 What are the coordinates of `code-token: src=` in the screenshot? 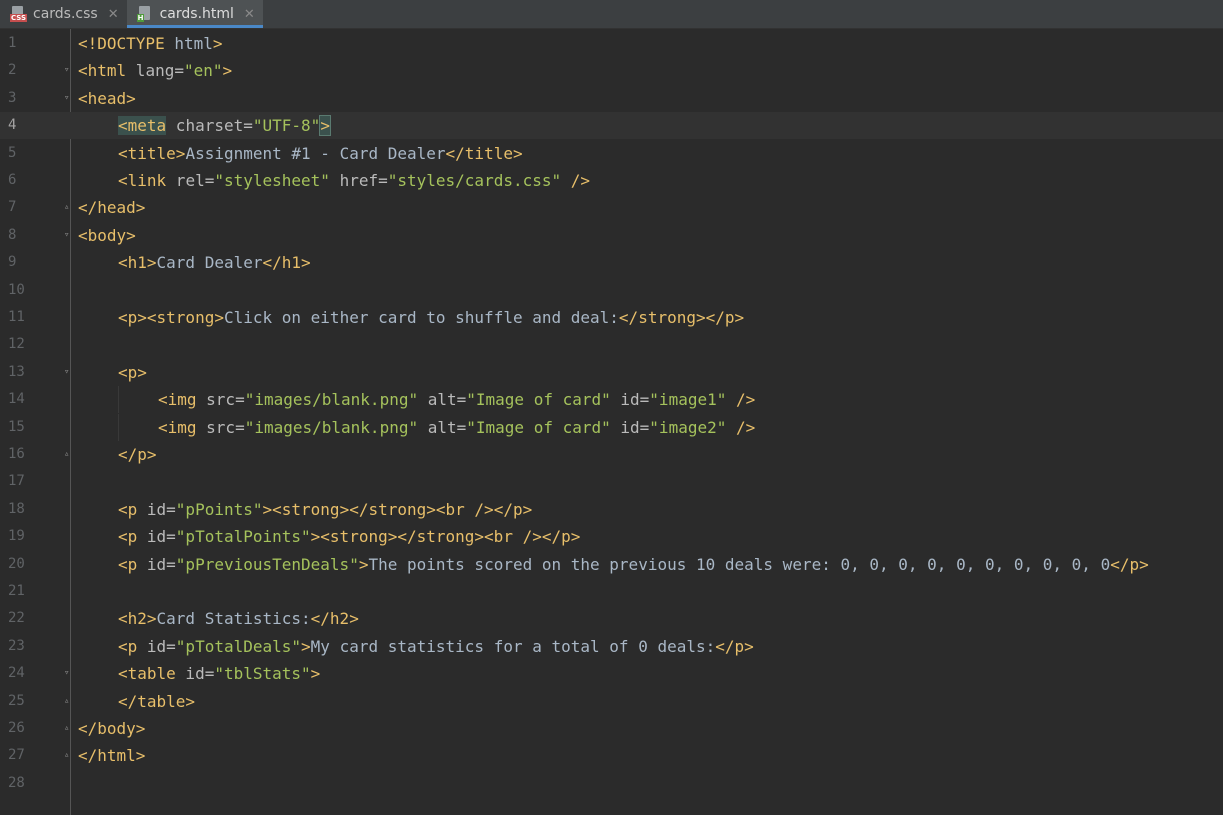 It's located at (220, 427).